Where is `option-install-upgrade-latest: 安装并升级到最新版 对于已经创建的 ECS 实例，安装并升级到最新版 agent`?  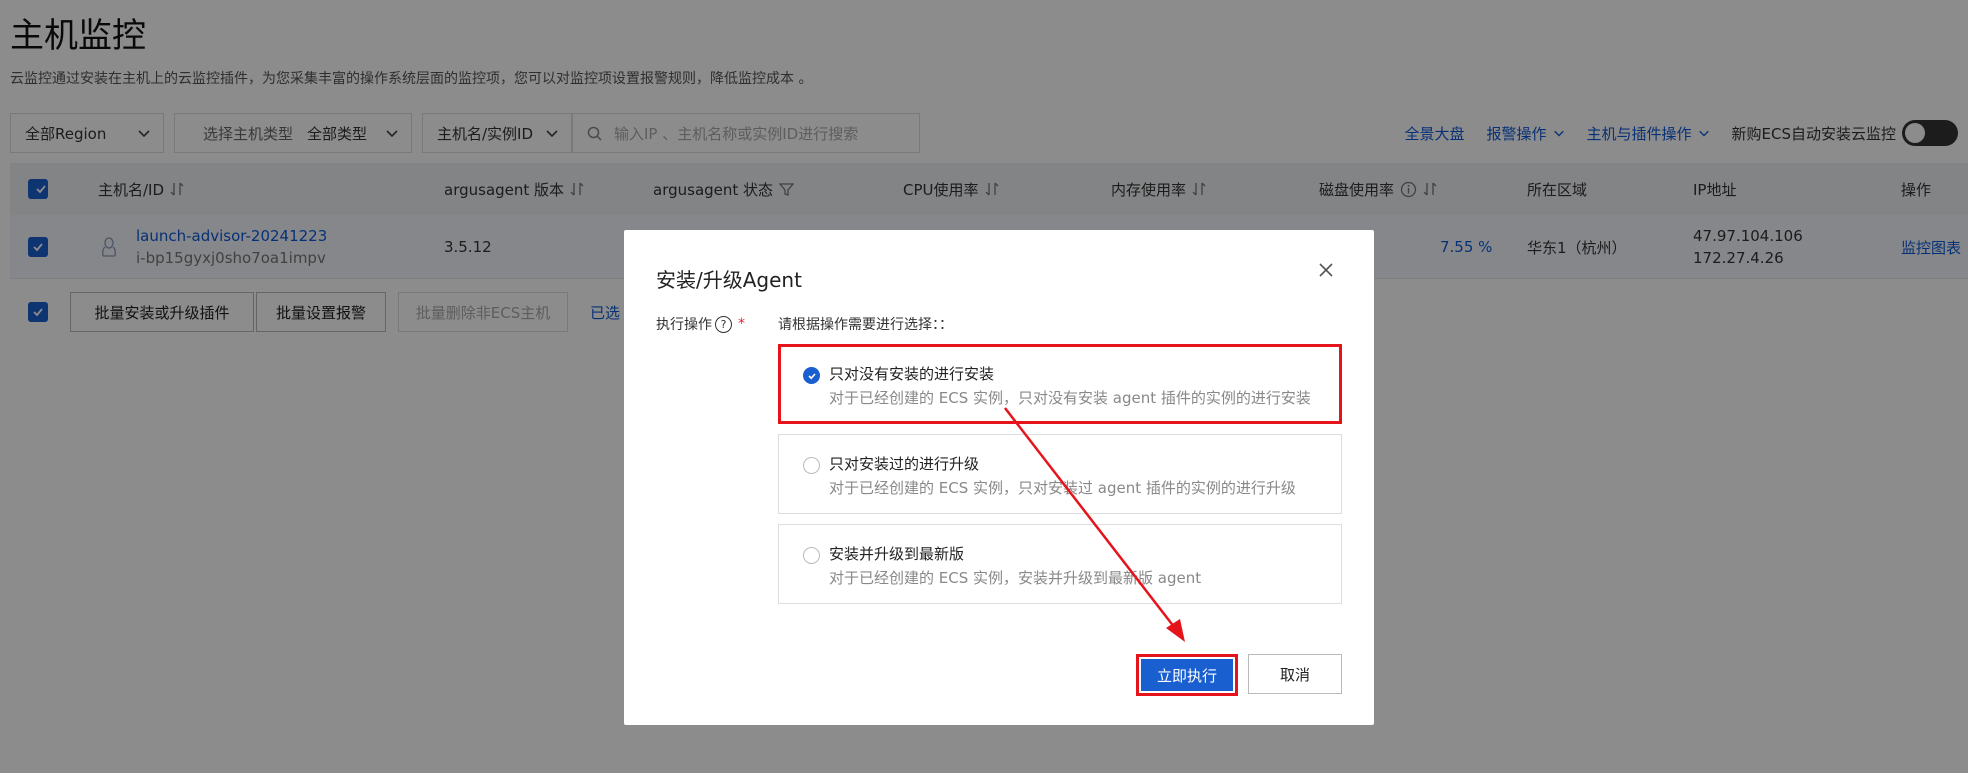 option-install-upgrade-latest: 安装并升级到最新版 对于已经创建的 ECS 实例，安装并升级到最新版 agent is located at coordinates (1060, 564).